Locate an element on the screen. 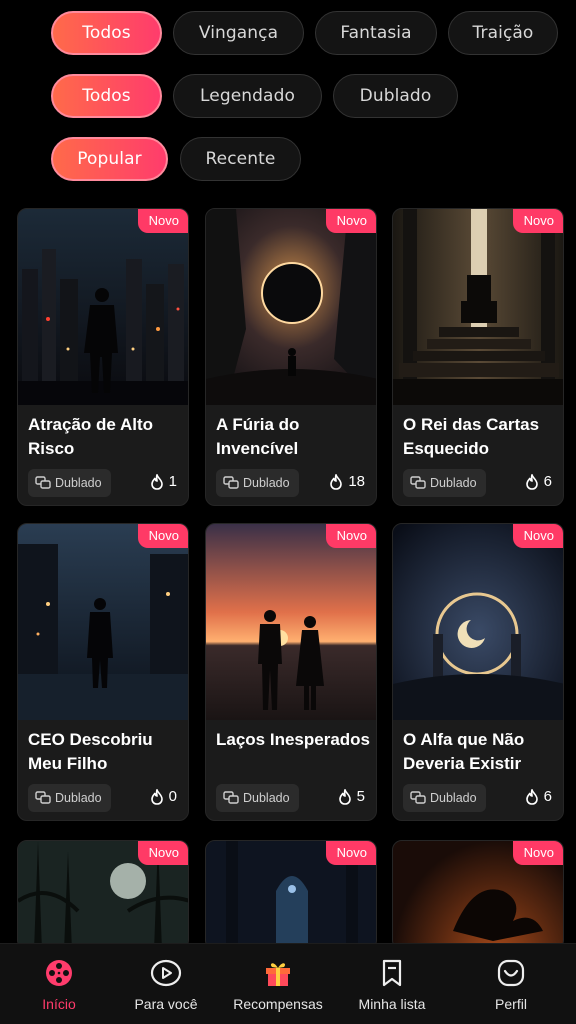 This screenshot has width=576, height=1024. tab-label: Recompensas is located at coordinates (278, 1004).